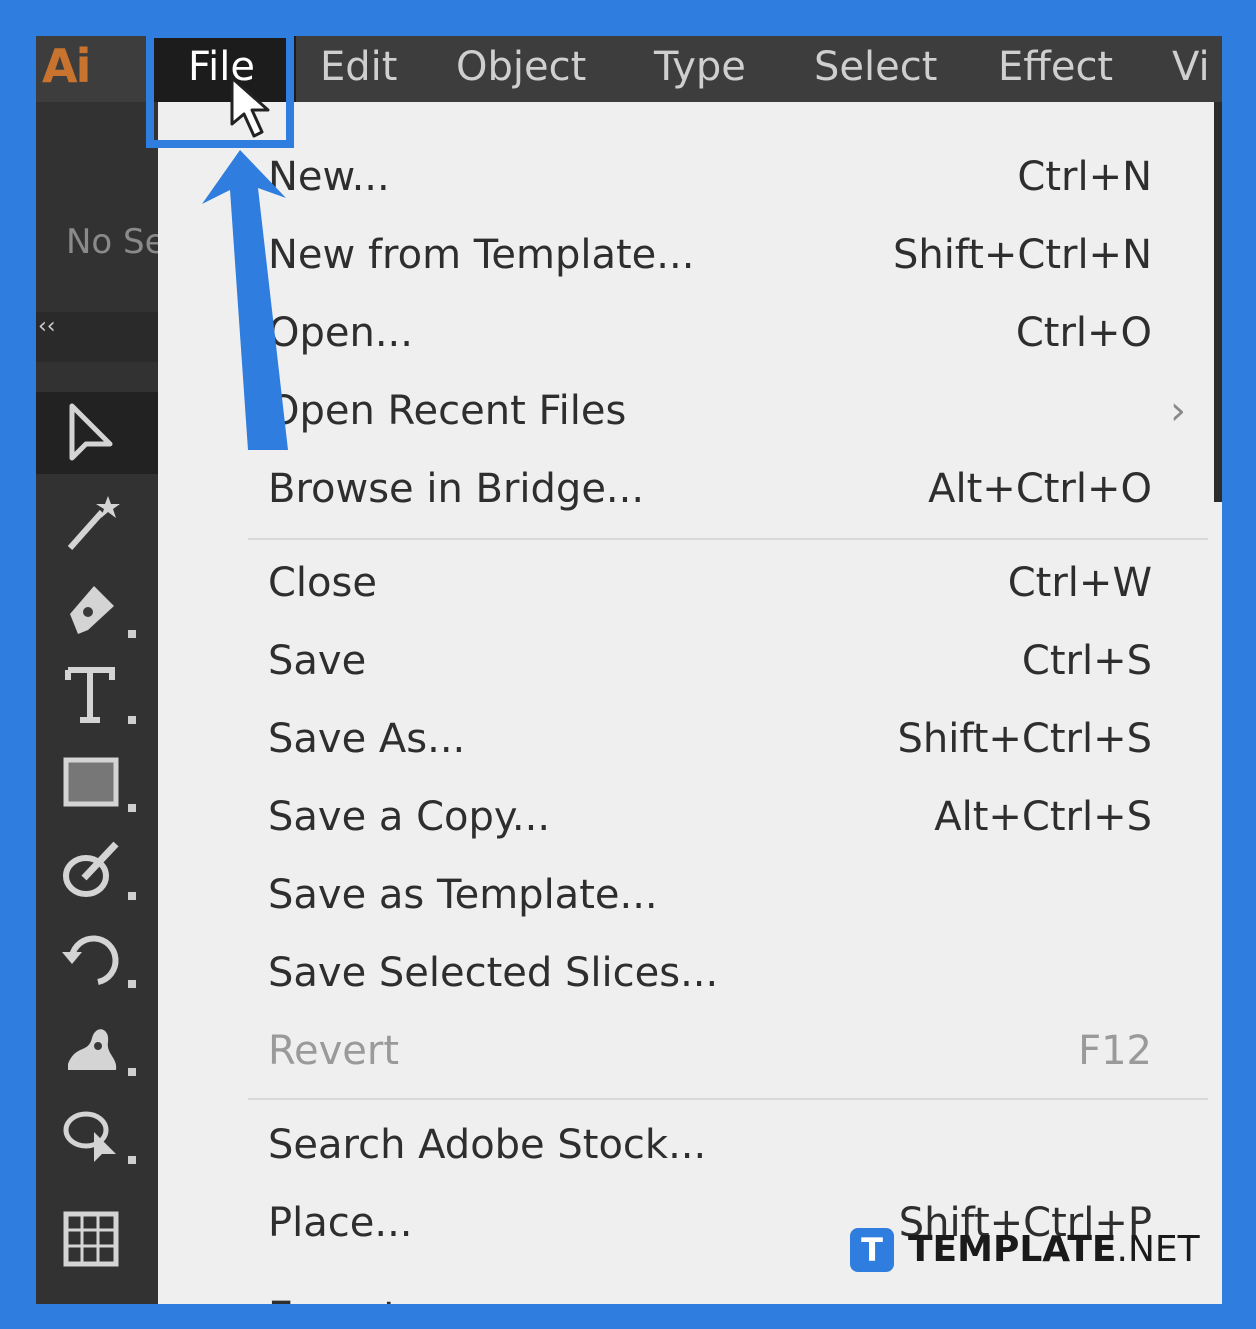 This screenshot has height=1329, width=1256. What do you see at coordinates (710, 181) in the screenshot?
I see `menu-item-new: New... Ctrl+N` at bounding box center [710, 181].